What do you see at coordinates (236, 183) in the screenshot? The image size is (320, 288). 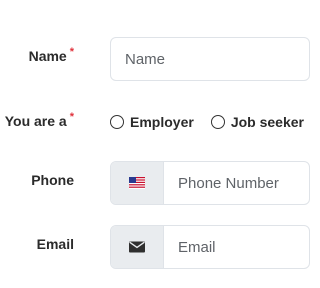 I see `phone-input` at bounding box center [236, 183].